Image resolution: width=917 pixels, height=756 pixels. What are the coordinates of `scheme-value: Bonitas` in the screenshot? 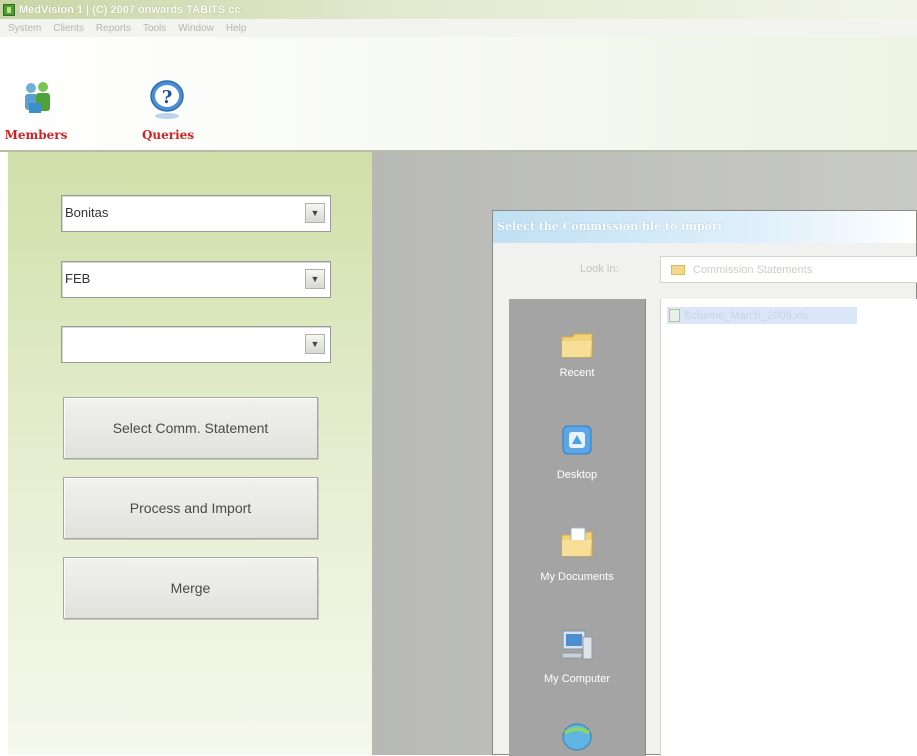 It's located at (87, 212).